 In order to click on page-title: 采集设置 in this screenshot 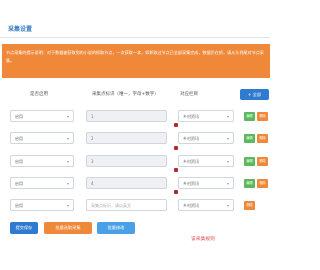, I will do `click(20, 29)`.